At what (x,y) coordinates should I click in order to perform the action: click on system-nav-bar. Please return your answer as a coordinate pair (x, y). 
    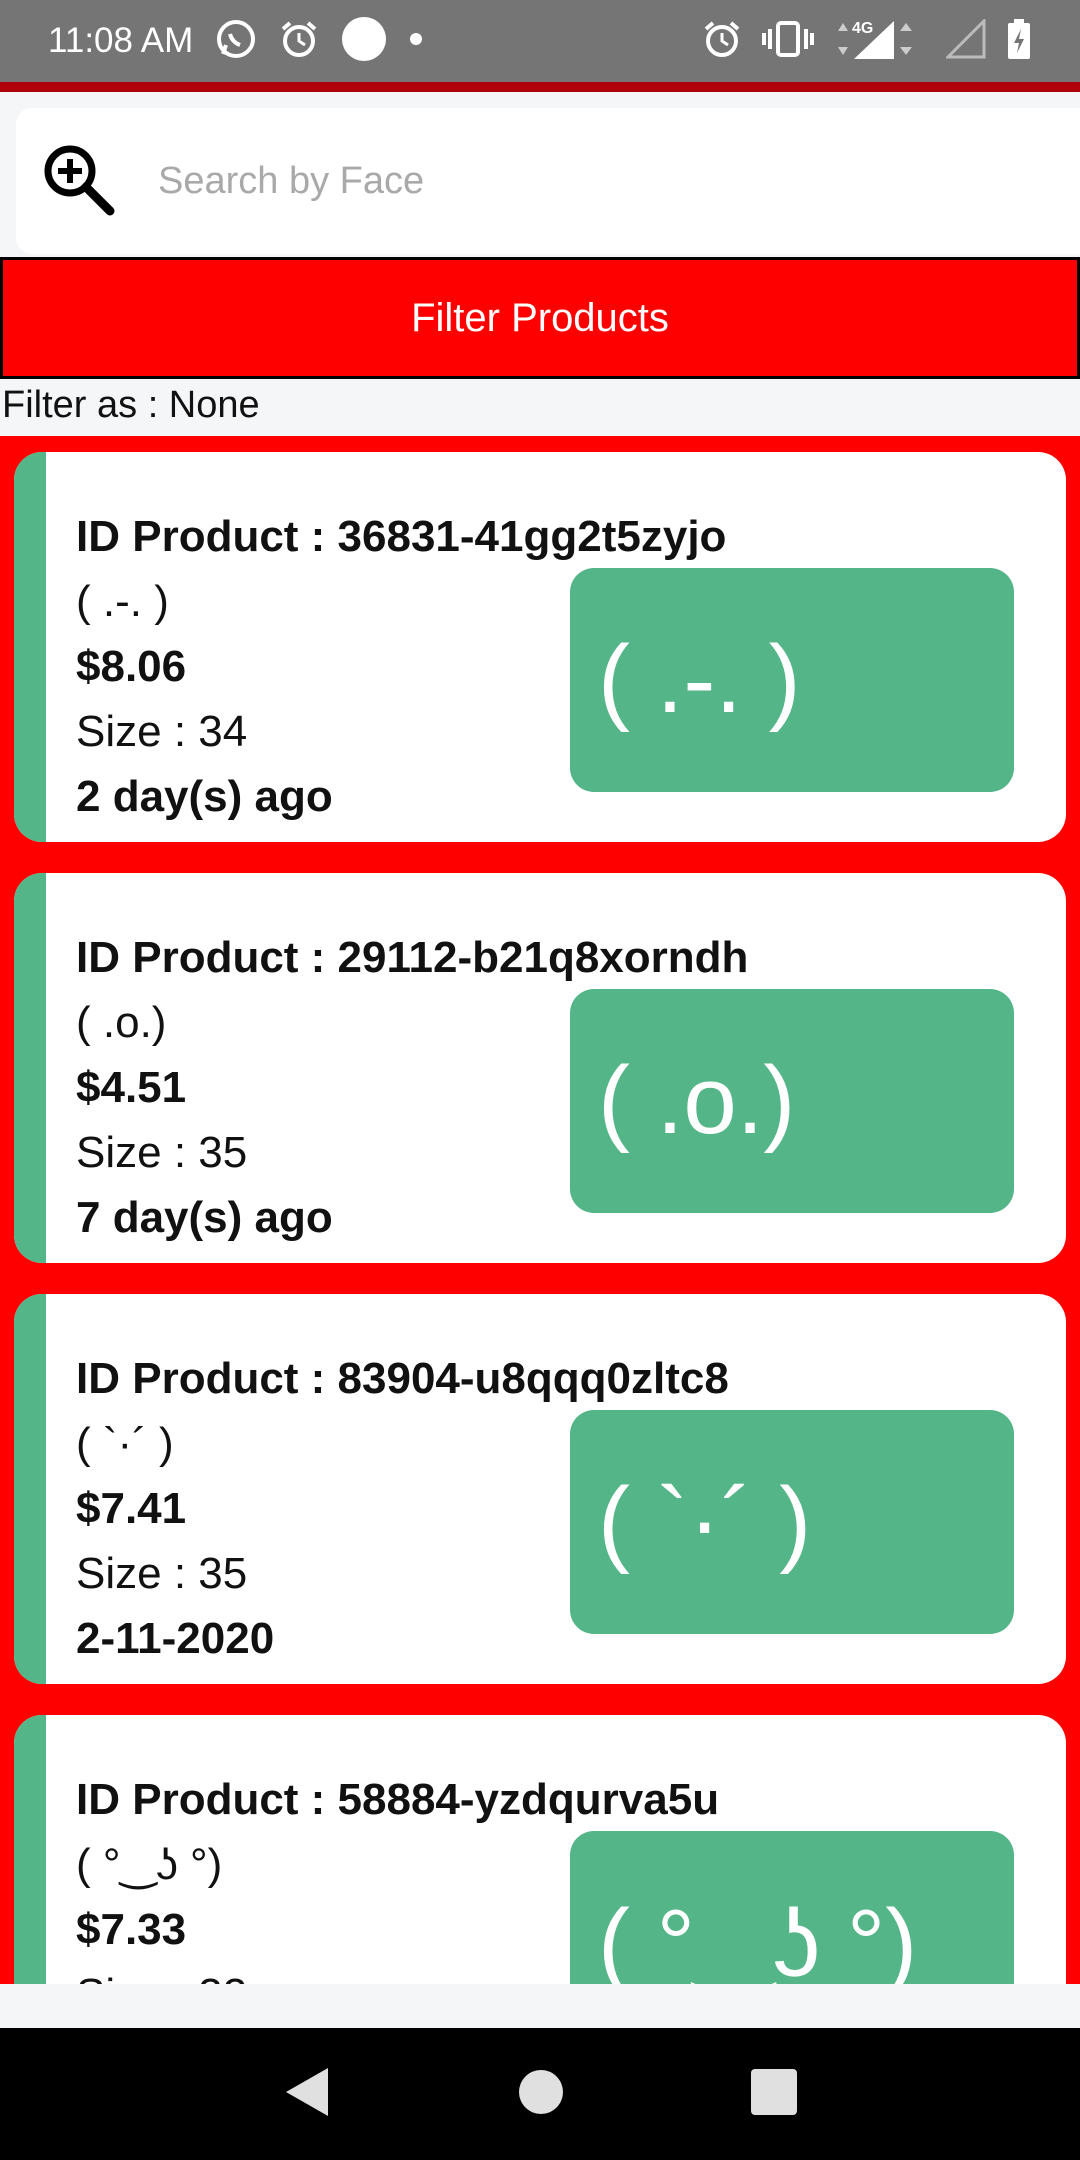
    Looking at the image, I should click on (540, 2094).